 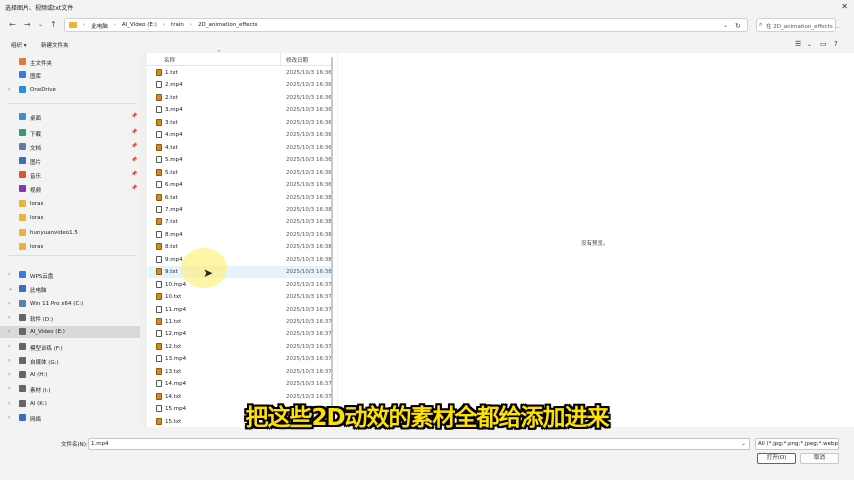 I want to click on sidebar-item: 主文件夹, so click(x=70, y=62).